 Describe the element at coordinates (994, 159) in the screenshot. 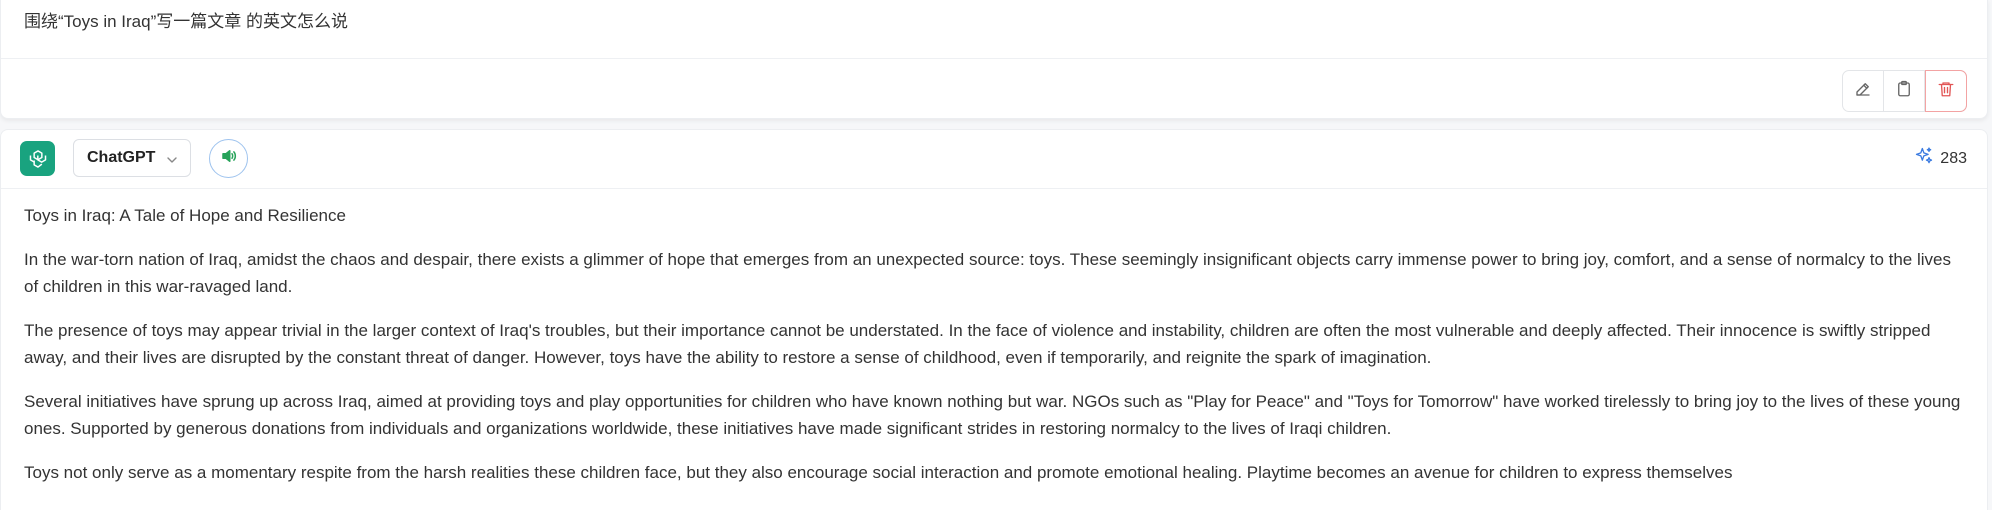

I see `assistant-header: ChatGPT 283` at that location.